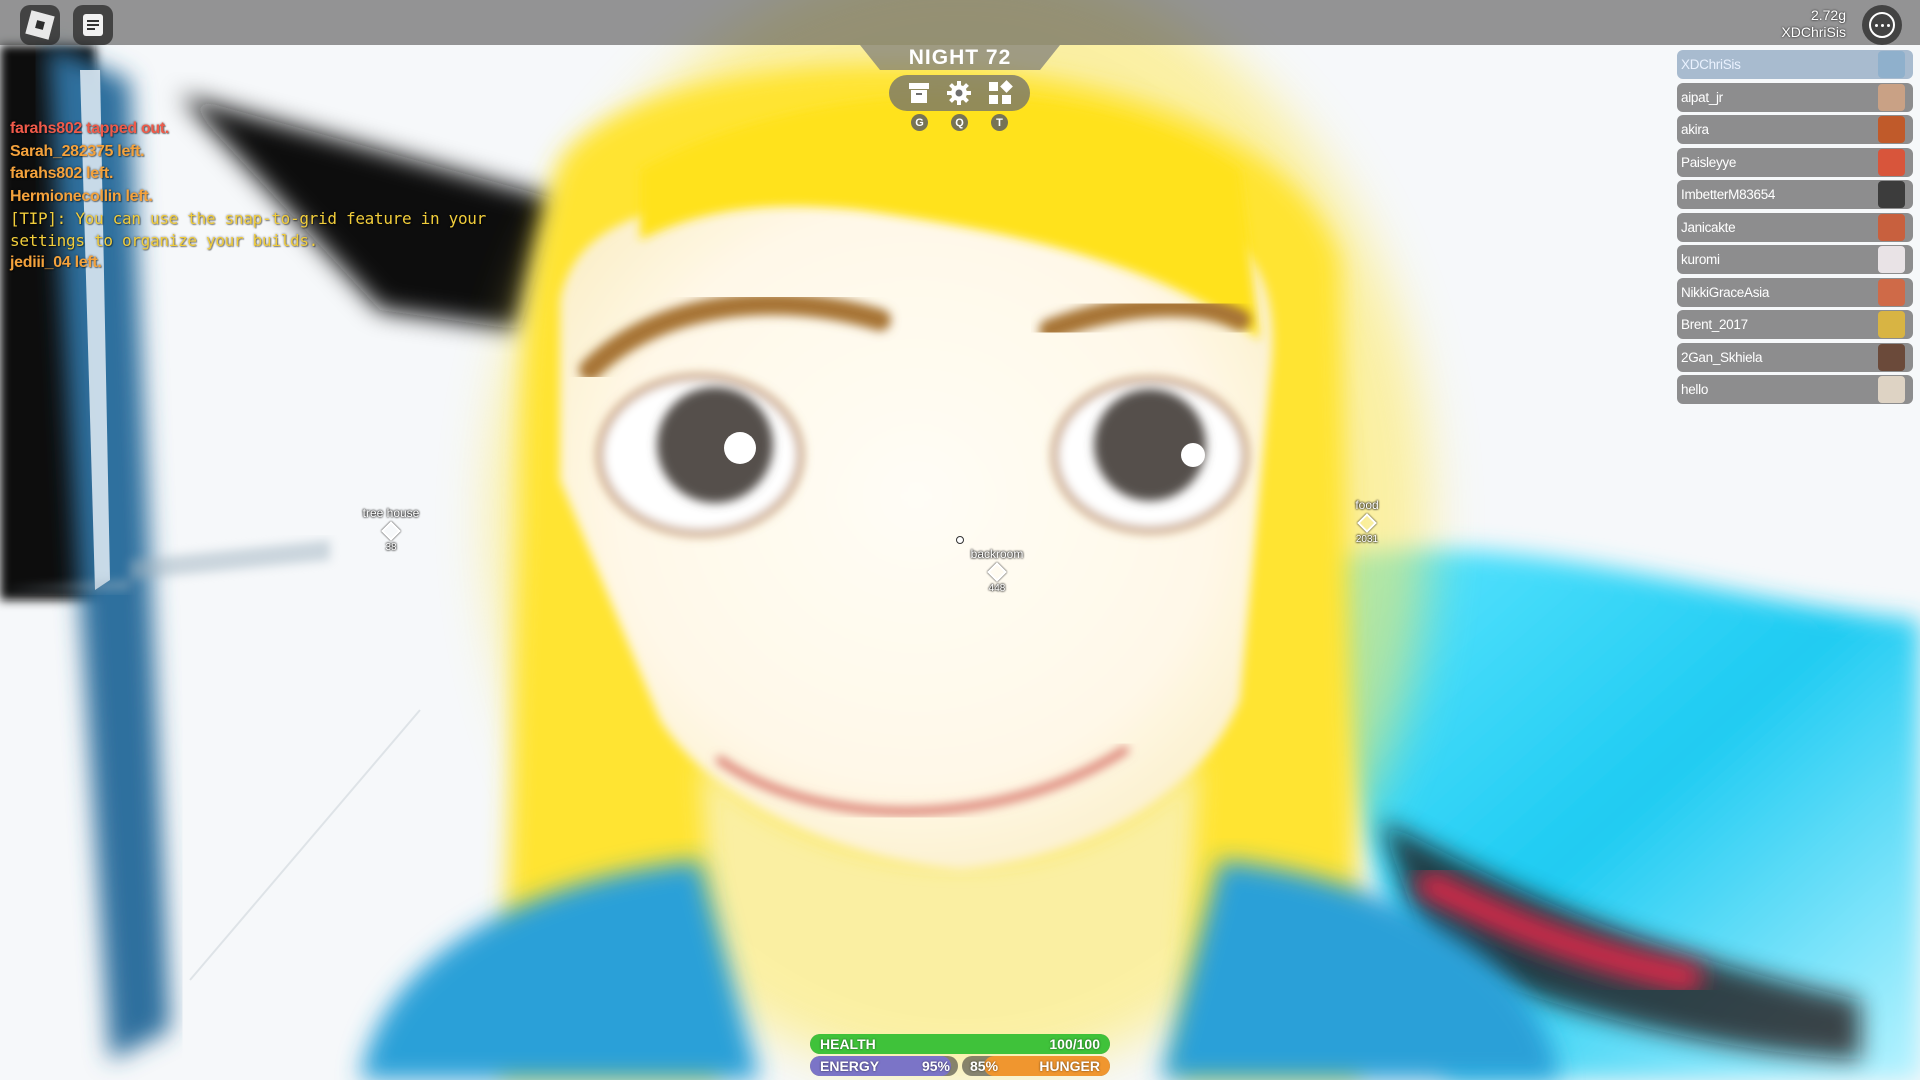  Describe the element at coordinates (1036, 1066) in the screenshot. I see `hunger-bar: 85% HUNGER` at that location.